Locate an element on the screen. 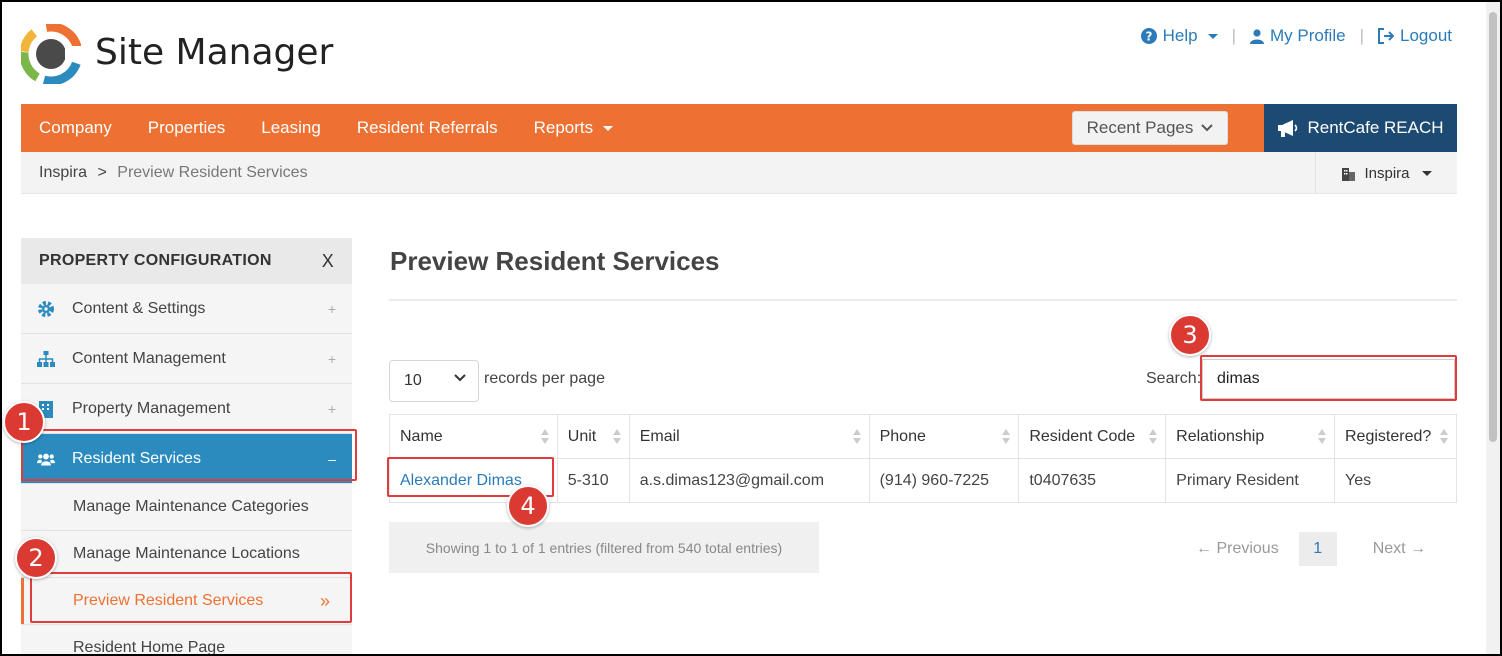 This screenshot has width=1502, height=656. breadcrumb: Inspira > Preview Resident Services is located at coordinates (173, 173).